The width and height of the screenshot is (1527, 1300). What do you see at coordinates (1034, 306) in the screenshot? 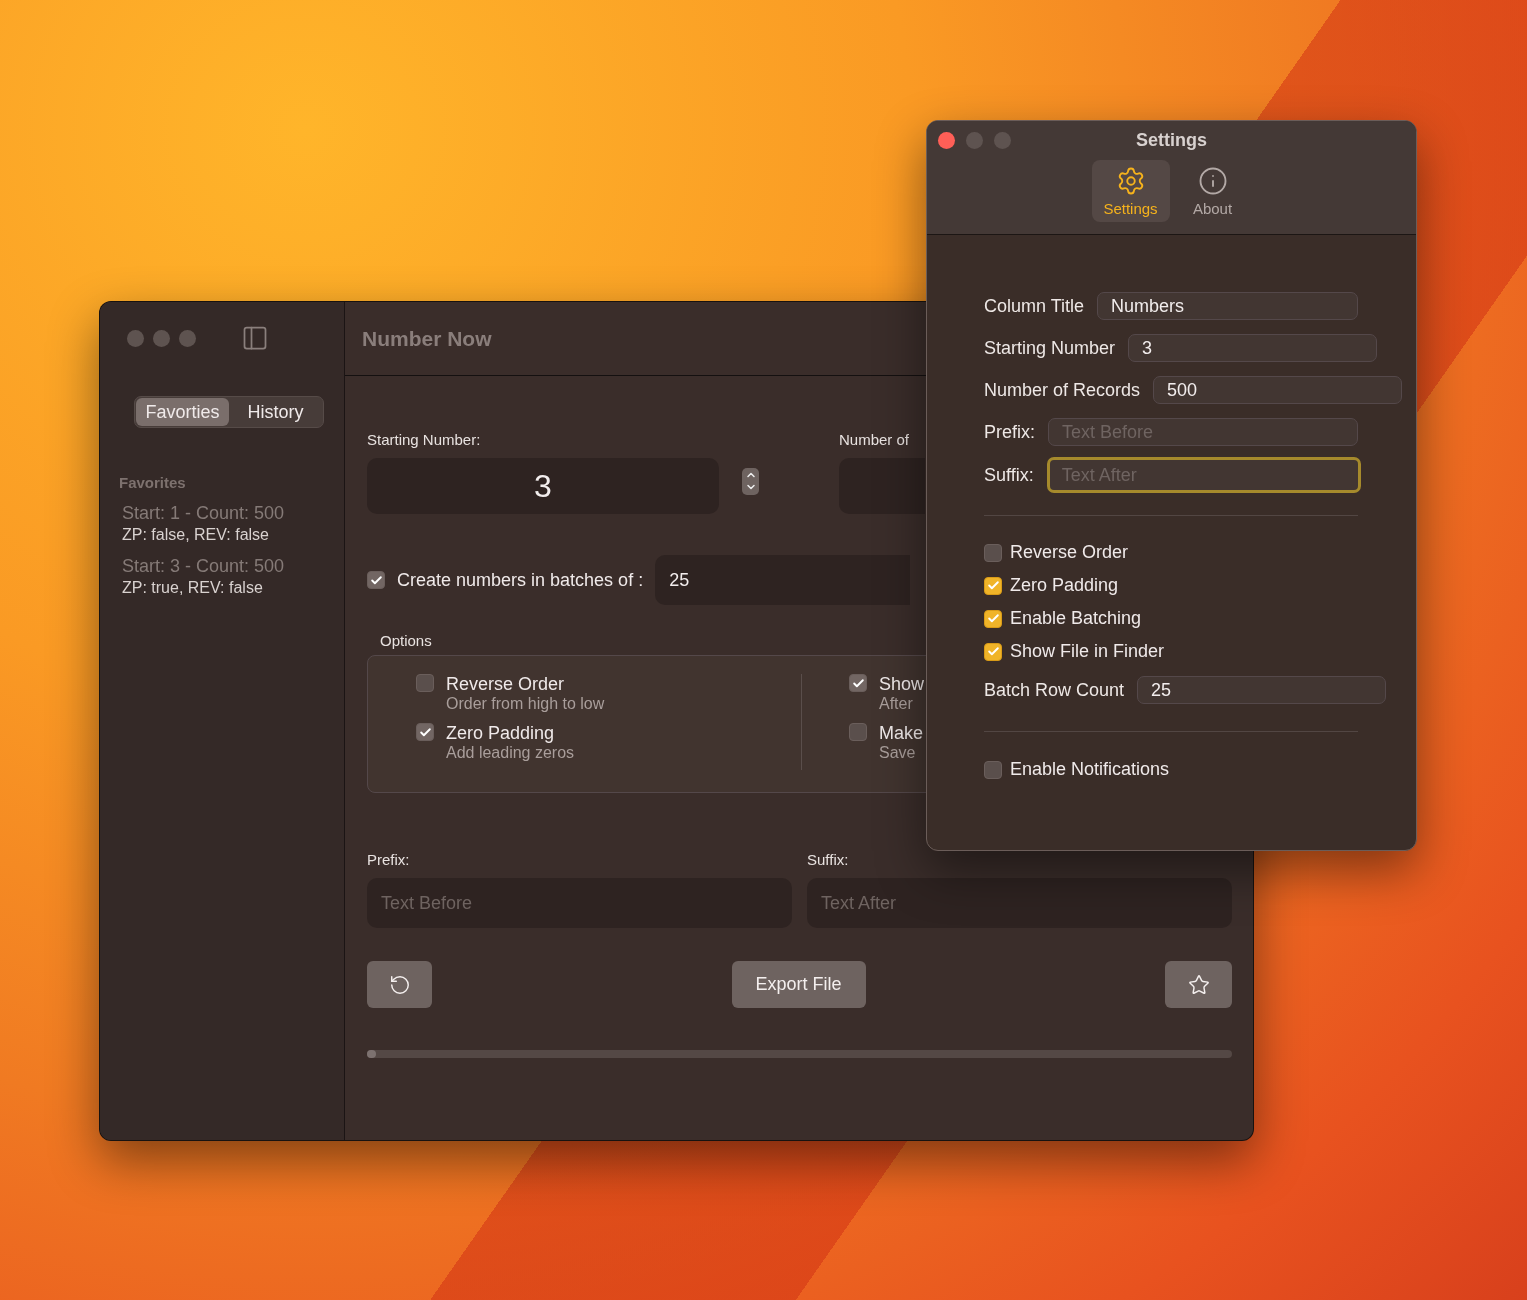
I see `field-label: Column Title` at bounding box center [1034, 306].